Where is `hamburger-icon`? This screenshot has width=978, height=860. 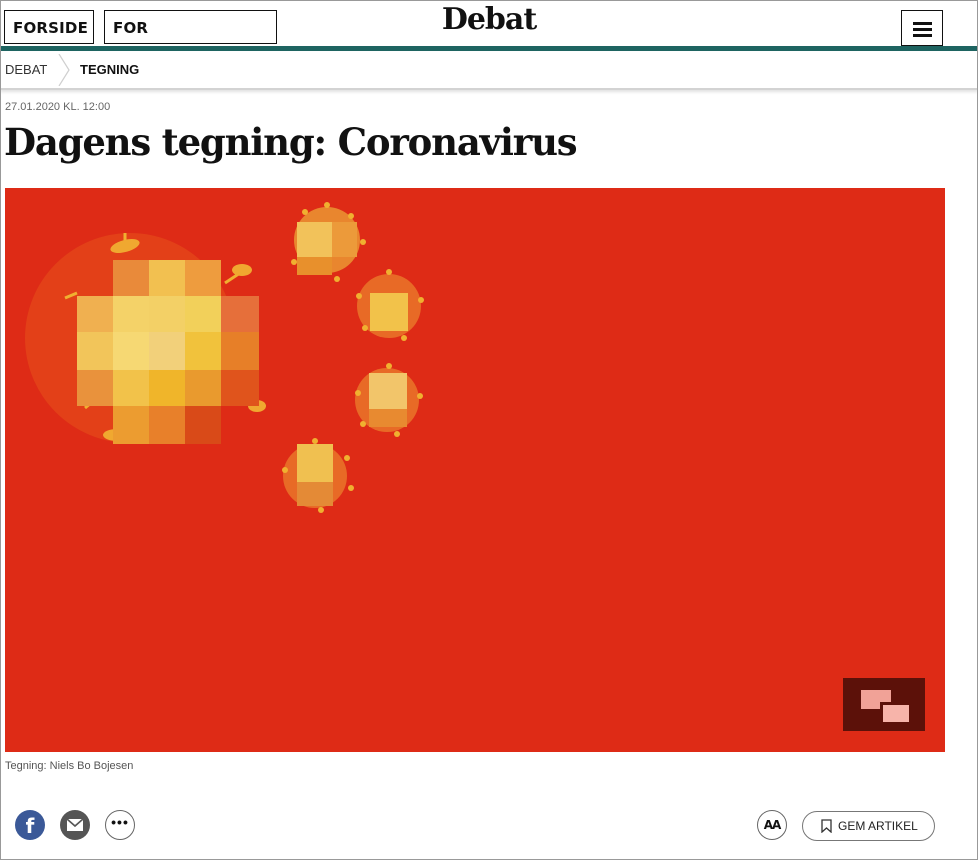
hamburger-icon is located at coordinates (922, 23).